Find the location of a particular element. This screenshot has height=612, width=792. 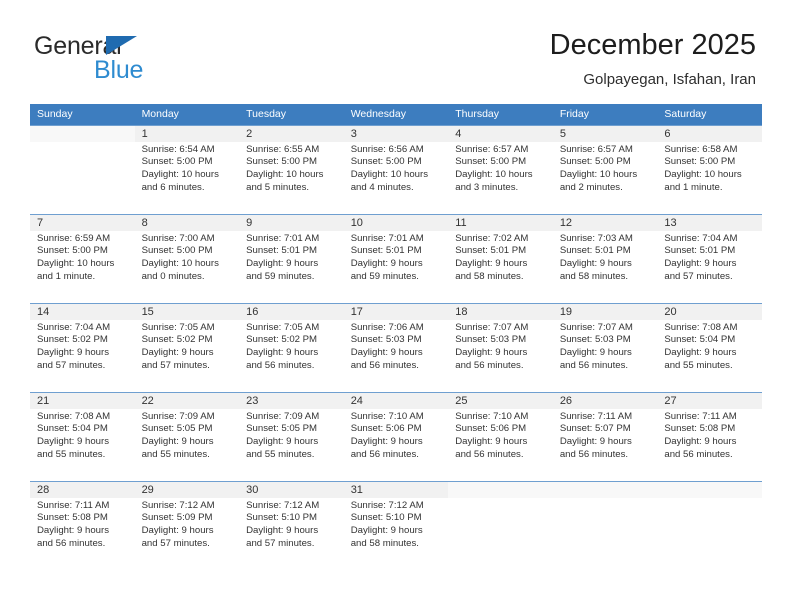

sunset-text: Sunset: 5:10 PM is located at coordinates (386, 518).